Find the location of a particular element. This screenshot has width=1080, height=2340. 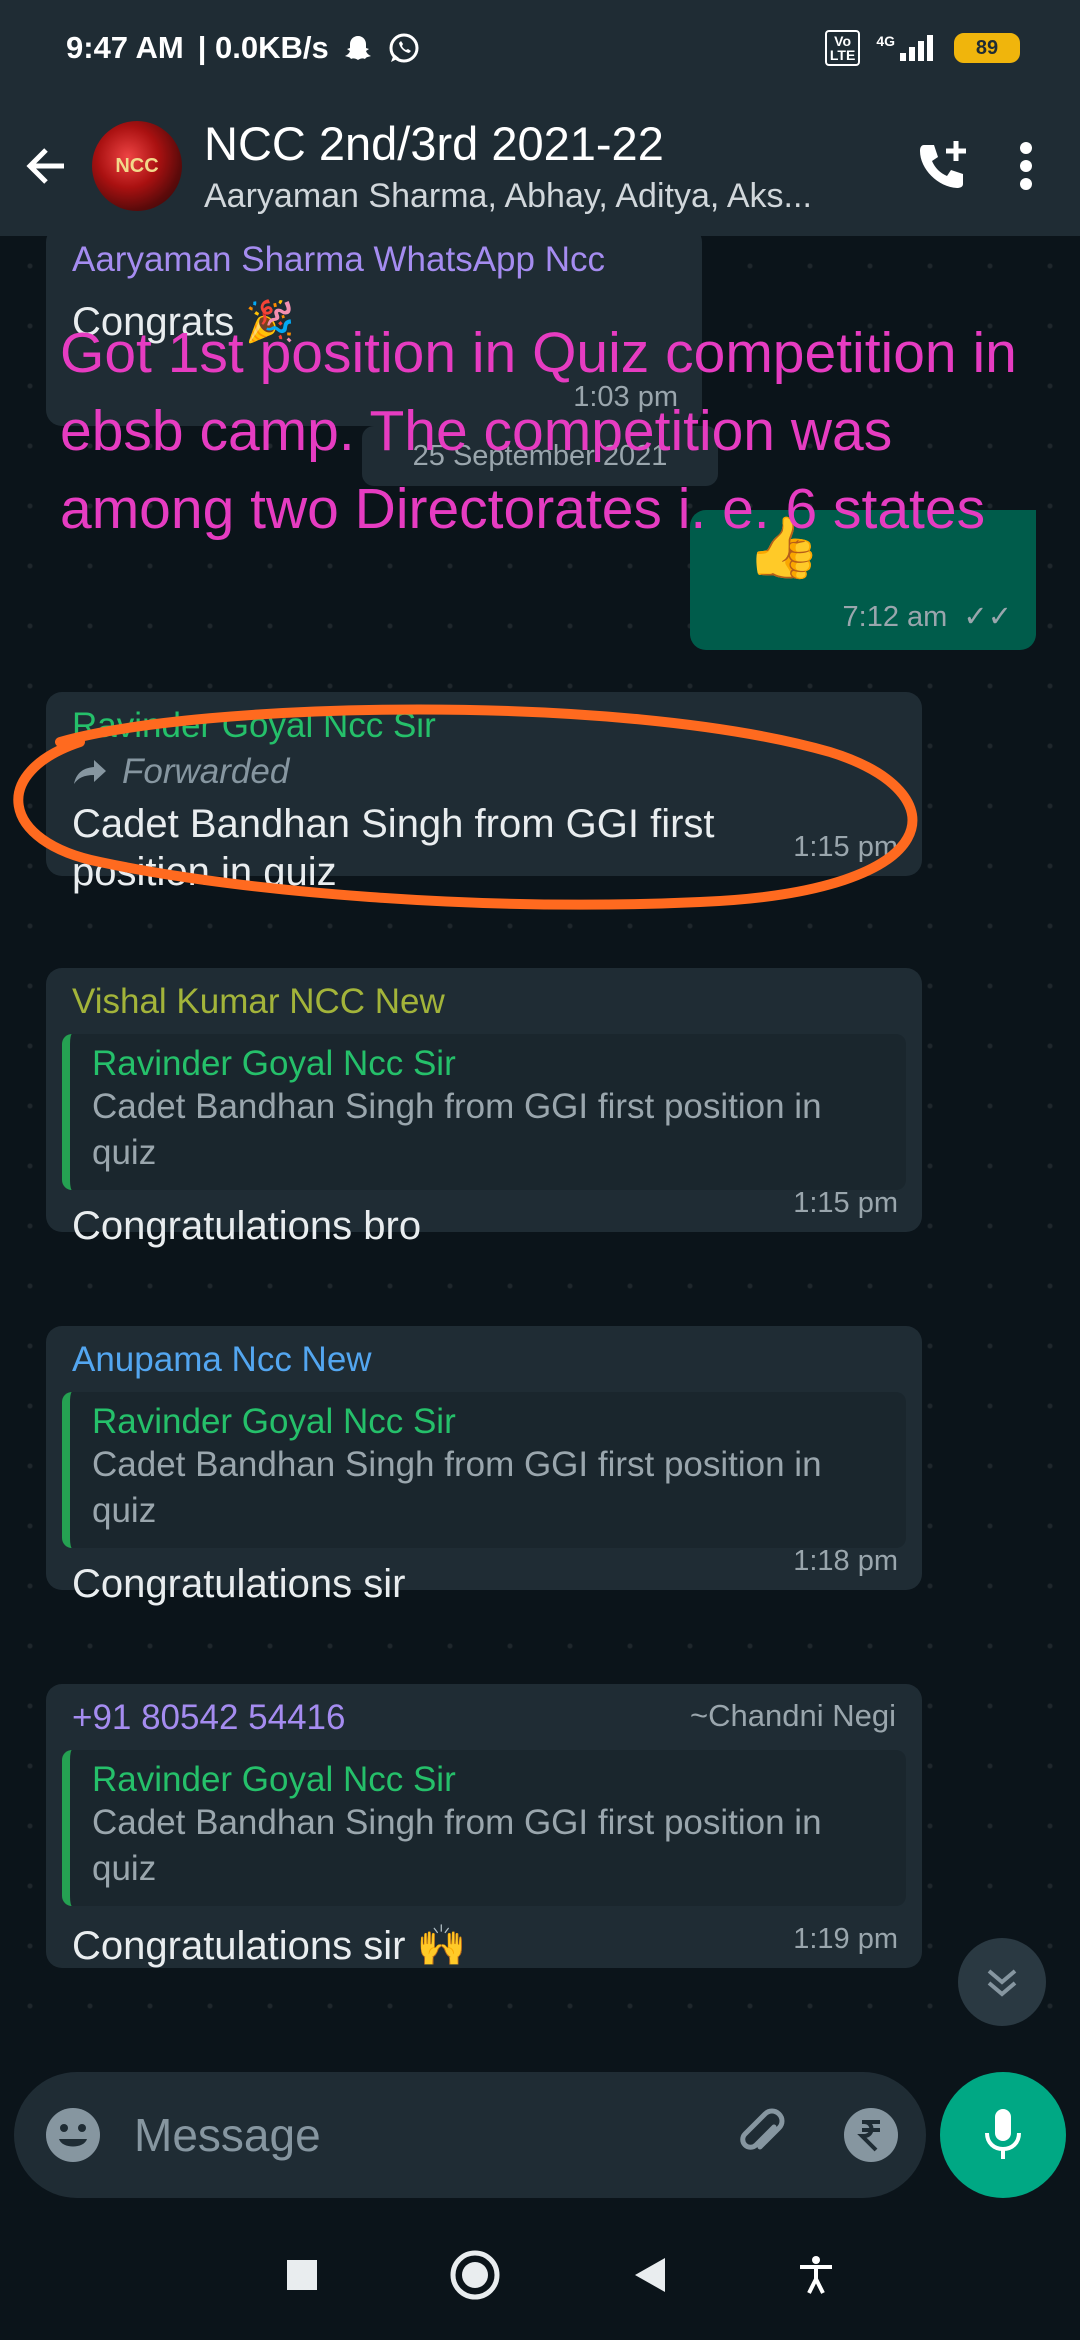

scroll-to-bottom-button is located at coordinates (1002, 1982).